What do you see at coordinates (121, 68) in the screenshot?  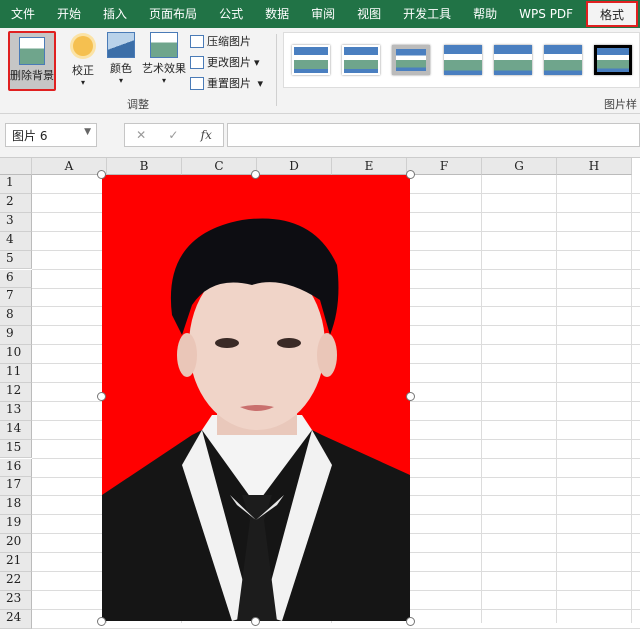 I see `color-label: 颜色` at bounding box center [121, 68].